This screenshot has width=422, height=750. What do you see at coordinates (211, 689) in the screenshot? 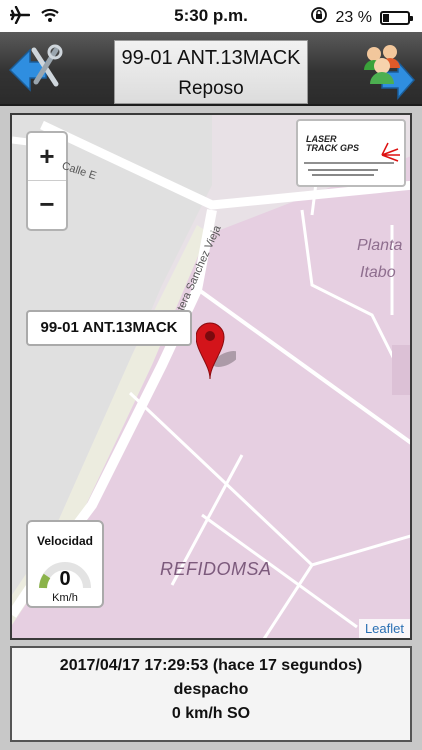
I see `location-name: despacho` at bounding box center [211, 689].